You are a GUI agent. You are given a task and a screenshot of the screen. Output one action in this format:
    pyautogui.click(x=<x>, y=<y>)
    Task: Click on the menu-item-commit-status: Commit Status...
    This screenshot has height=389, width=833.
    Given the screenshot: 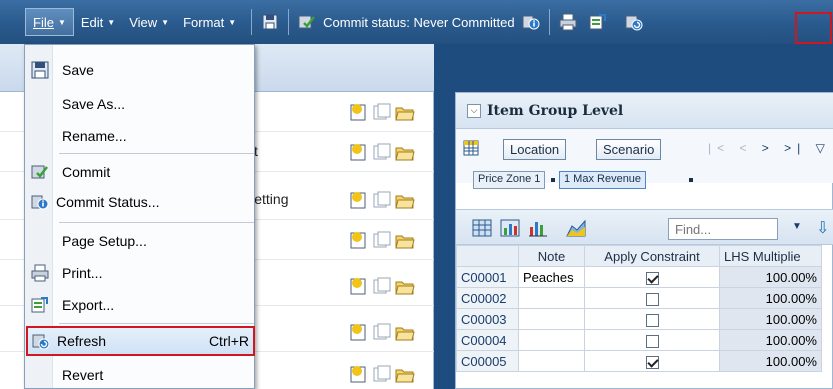 What is the action you would take?
    pyautogui.click(x=139, y=202)
    